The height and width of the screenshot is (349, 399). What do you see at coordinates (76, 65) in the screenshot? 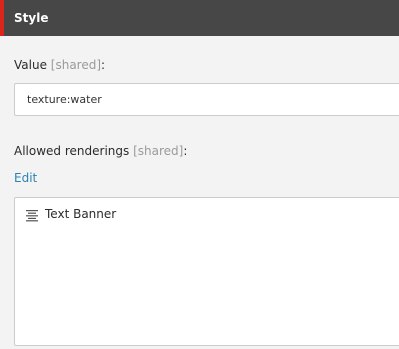
I see `value-shared-tag: [shared]` at bounding box center [76, 65].